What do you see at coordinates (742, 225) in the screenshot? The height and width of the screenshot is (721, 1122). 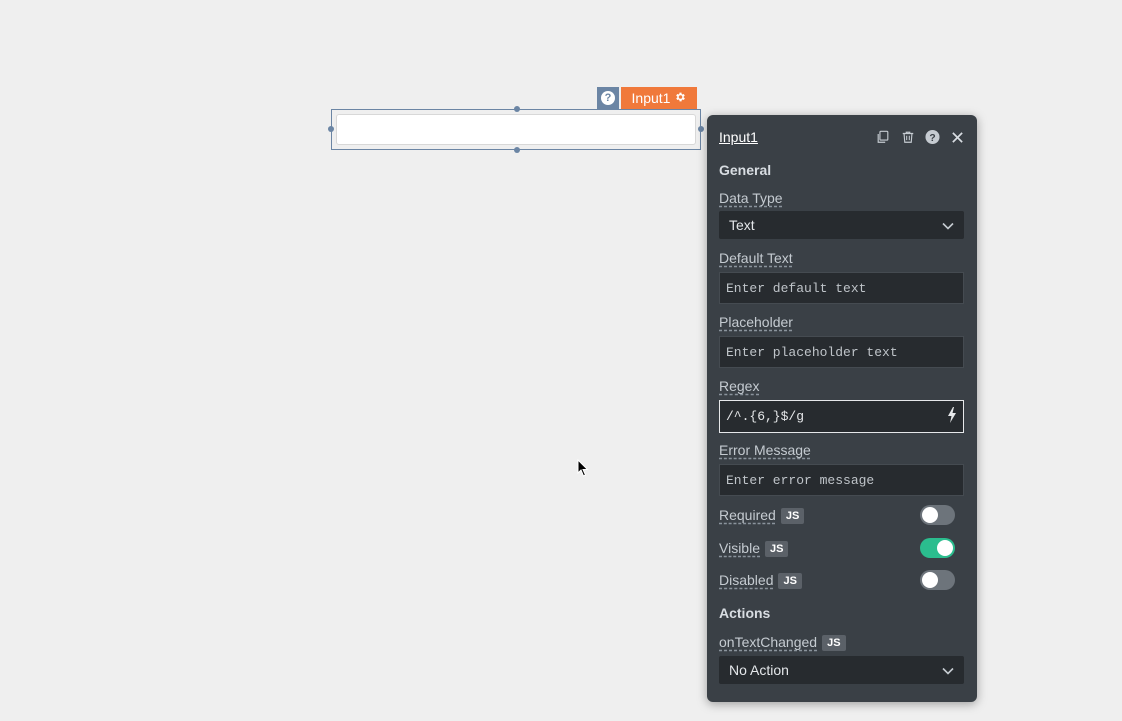 I see `data-type-value: Text` at bounding box center [742, 225].